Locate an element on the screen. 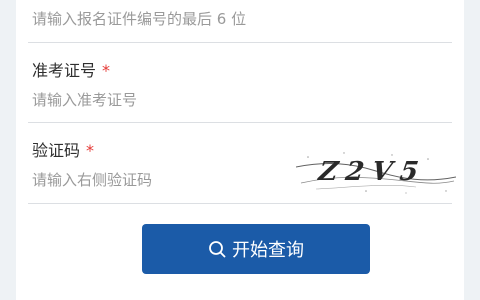  captcha-graphic: Z2V5 is located at coordinates (376, 173).